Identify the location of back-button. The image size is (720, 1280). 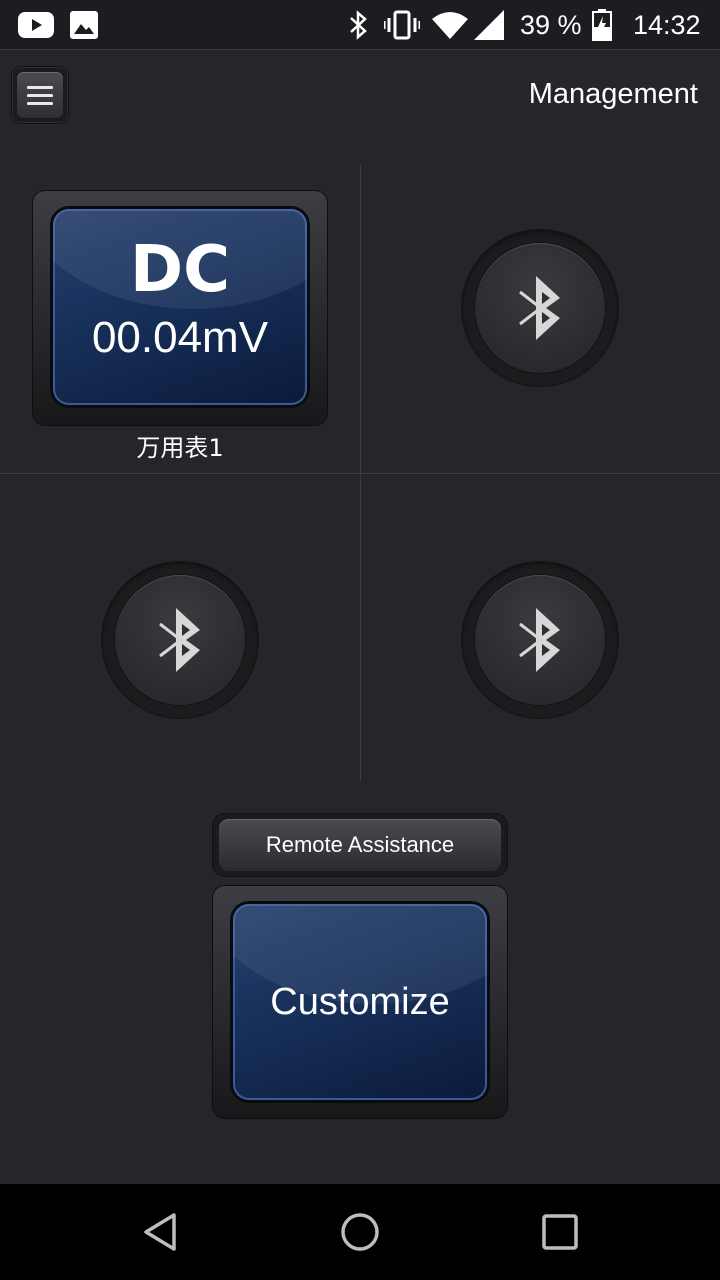
(160, 1232).